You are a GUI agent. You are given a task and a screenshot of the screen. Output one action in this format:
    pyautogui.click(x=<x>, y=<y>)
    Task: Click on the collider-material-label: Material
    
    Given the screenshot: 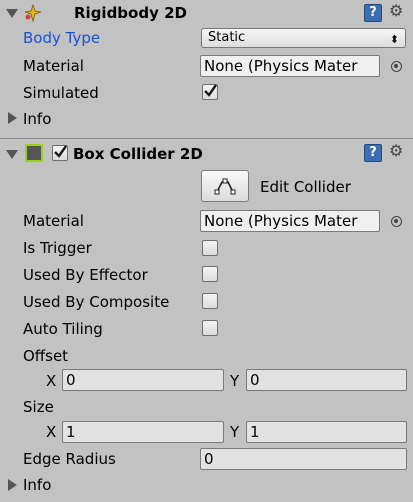 What is the action you would take?
    pyautogui.click(x=53, y=221)
    